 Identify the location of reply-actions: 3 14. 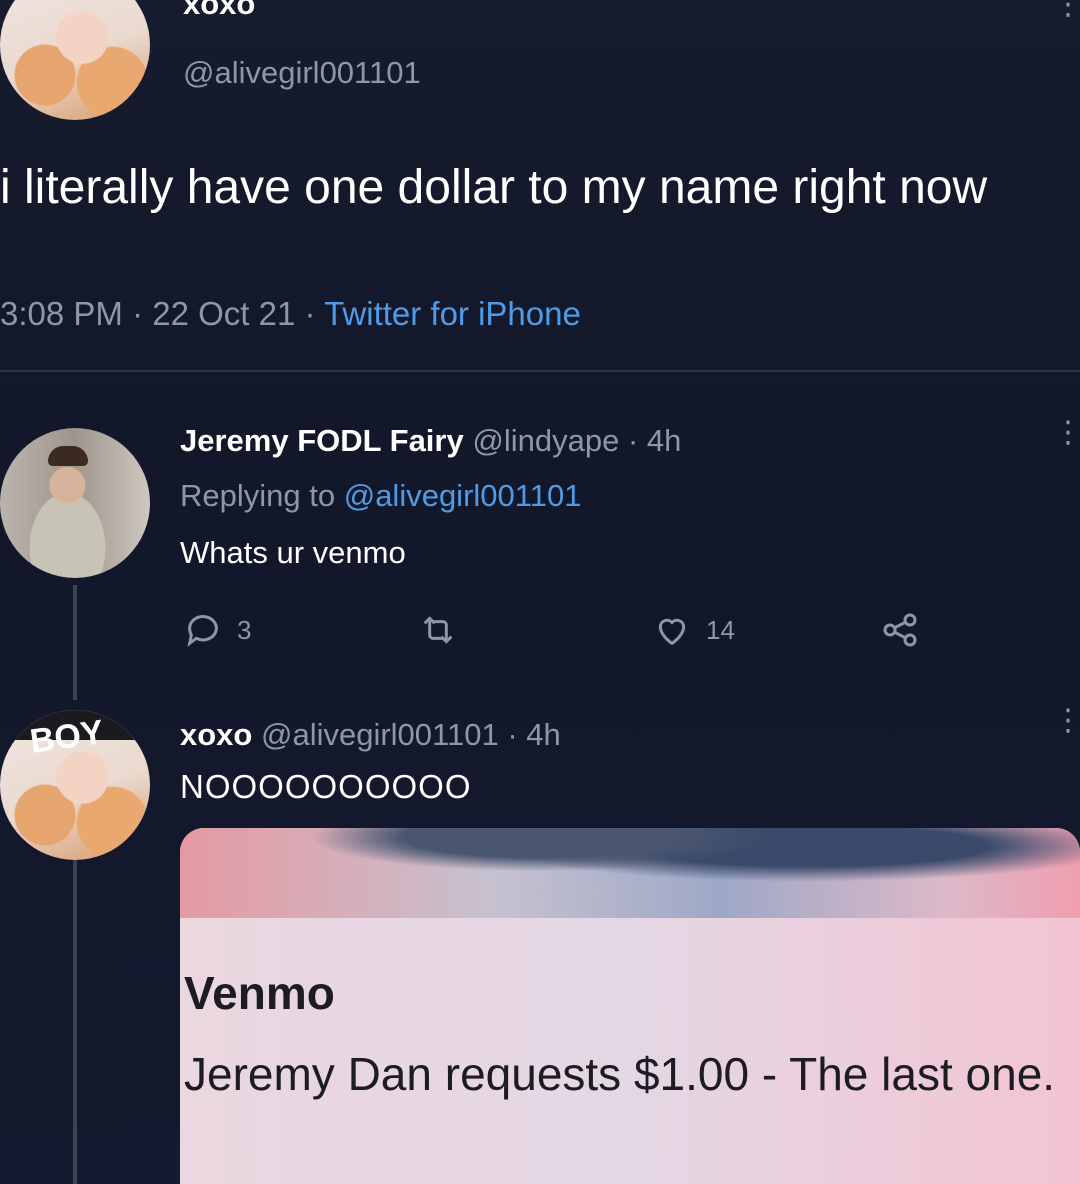
(540, 630).